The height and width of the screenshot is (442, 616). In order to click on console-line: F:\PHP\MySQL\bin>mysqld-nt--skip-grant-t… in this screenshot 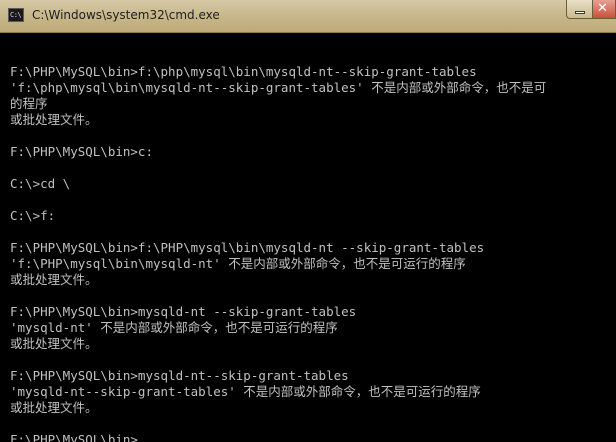, I will do `click(179, 375)`.